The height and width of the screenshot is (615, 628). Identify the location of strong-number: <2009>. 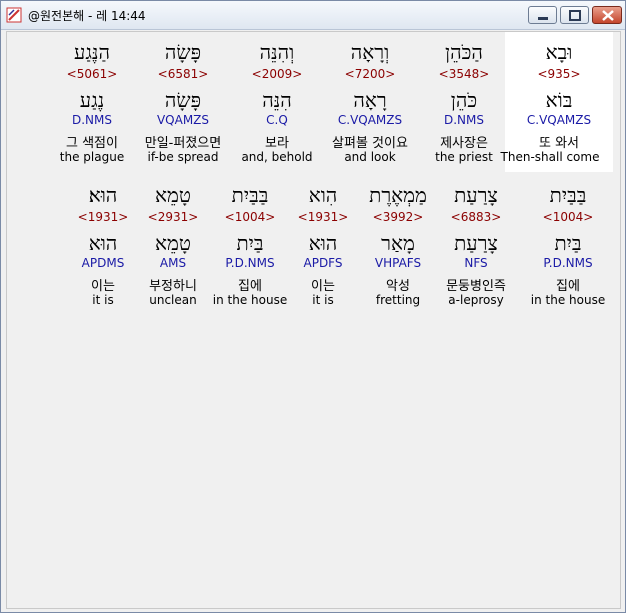
(277, 74).